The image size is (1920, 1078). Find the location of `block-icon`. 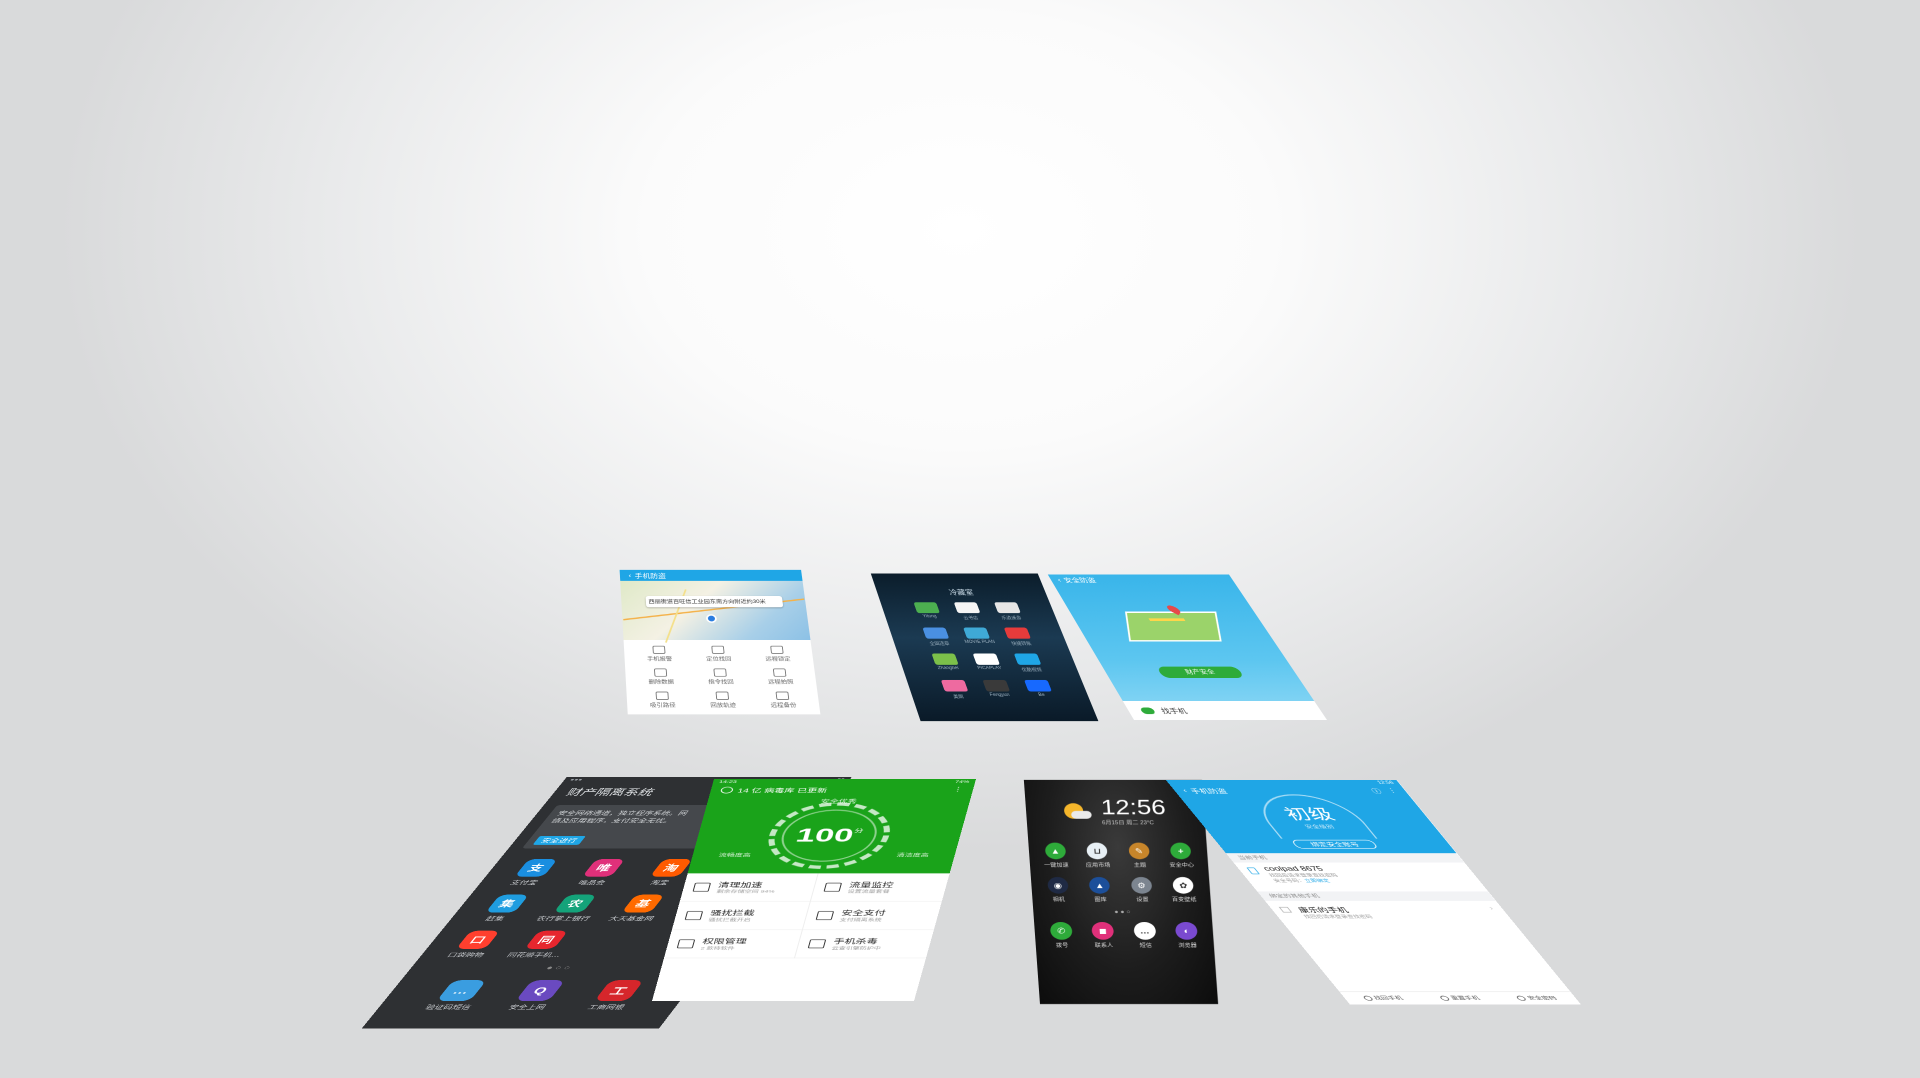

block-icon is located at coordinates (694, 915).